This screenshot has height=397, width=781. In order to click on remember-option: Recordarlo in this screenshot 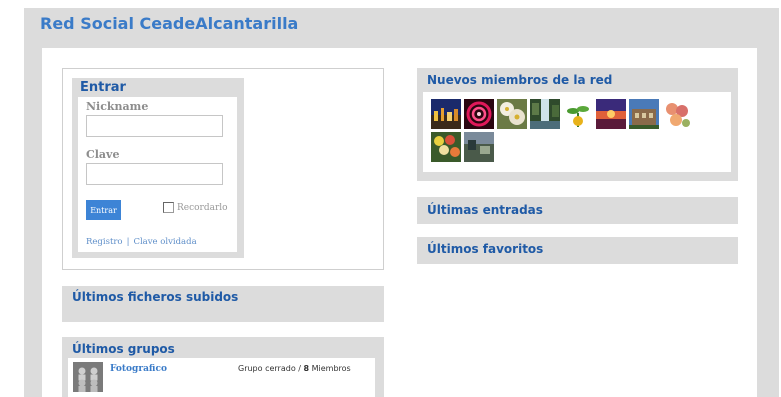, I will do `click(195, 207)`.